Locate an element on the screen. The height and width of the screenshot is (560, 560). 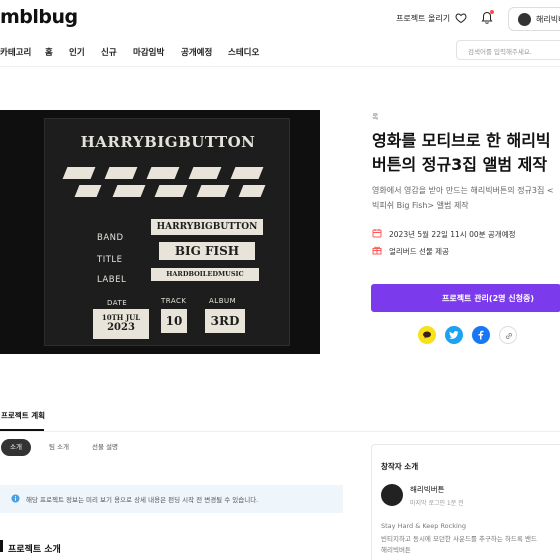
project-description-line2: 빅피쉬 Big Fish> 앨범 제작 is located at coordinates (420, 205).